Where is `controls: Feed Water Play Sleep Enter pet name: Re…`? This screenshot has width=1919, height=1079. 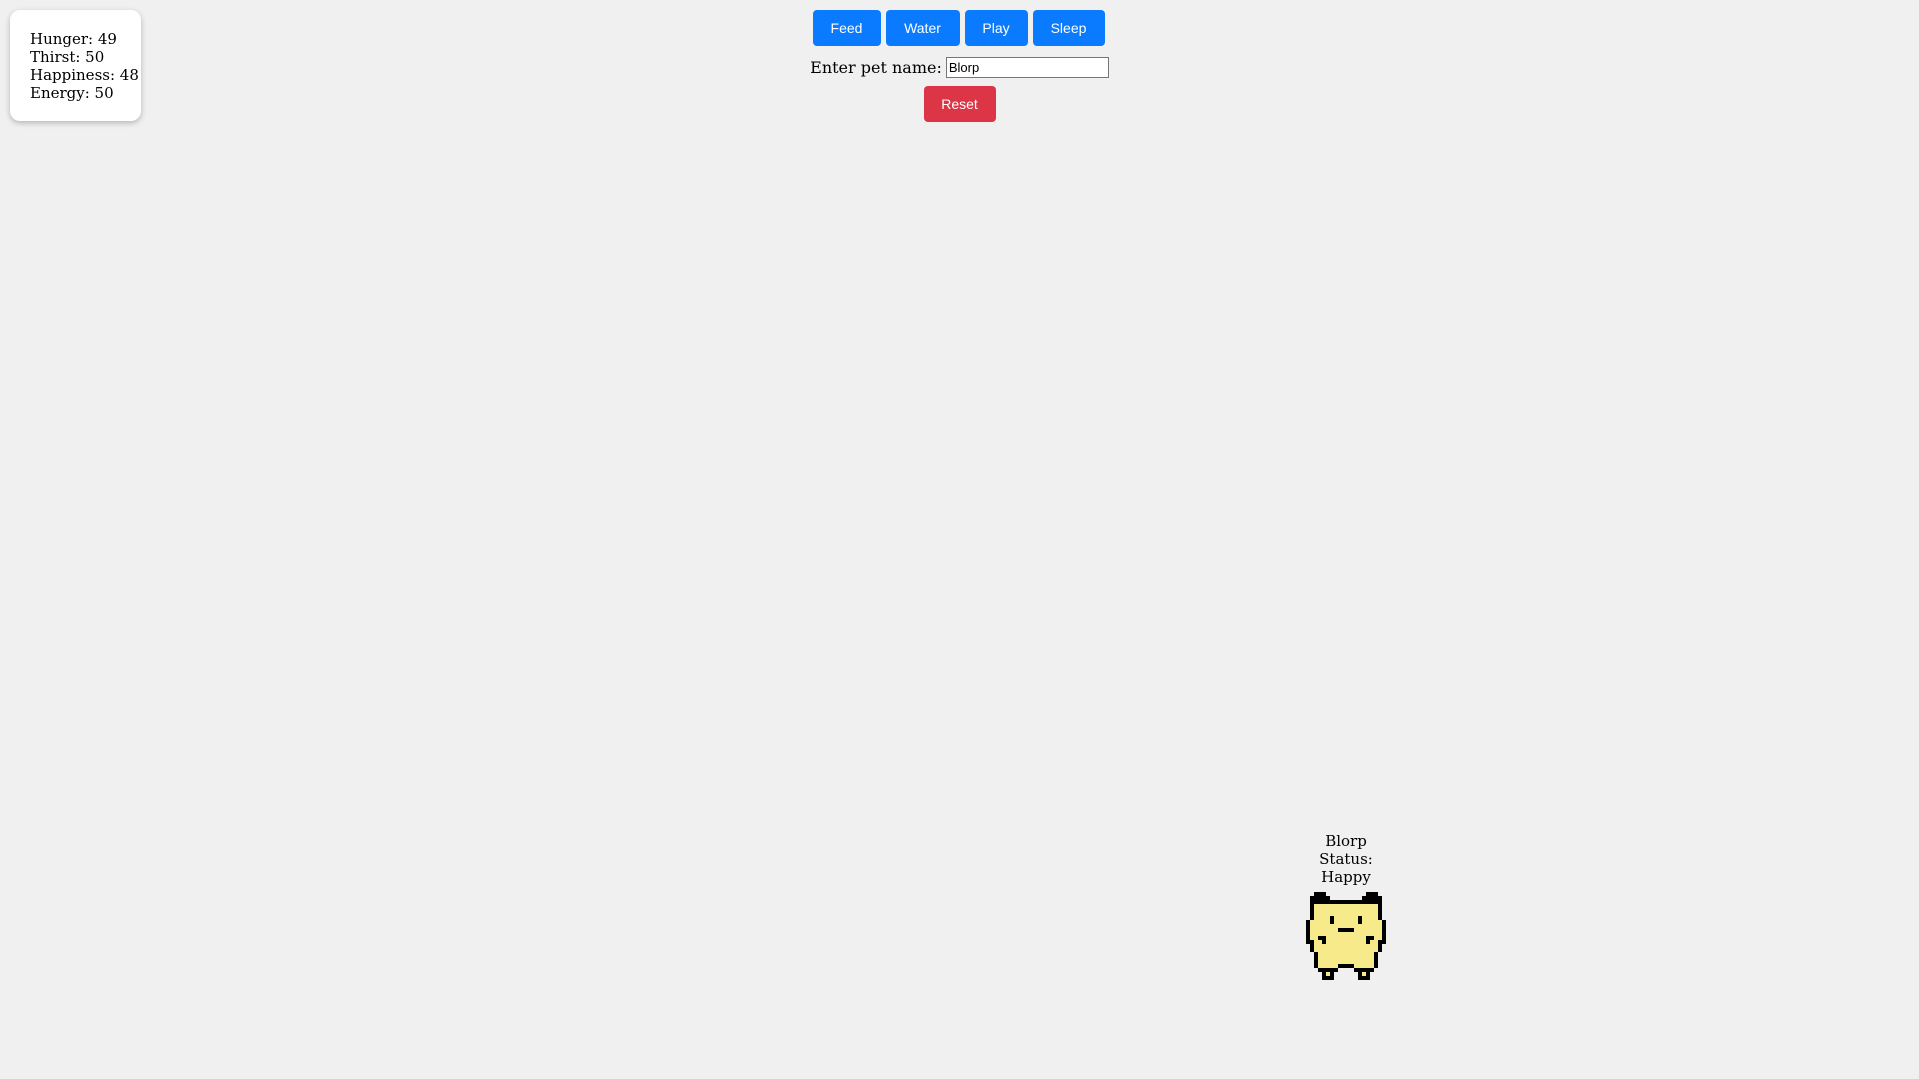 controls: Feed Water Play Sleep Enter pet name: Re… is located at coordinates (959, 66).